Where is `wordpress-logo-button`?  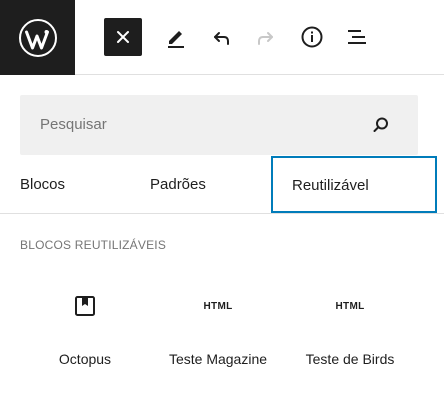
wordpress-logo-button is located at coordinates (37, 37).